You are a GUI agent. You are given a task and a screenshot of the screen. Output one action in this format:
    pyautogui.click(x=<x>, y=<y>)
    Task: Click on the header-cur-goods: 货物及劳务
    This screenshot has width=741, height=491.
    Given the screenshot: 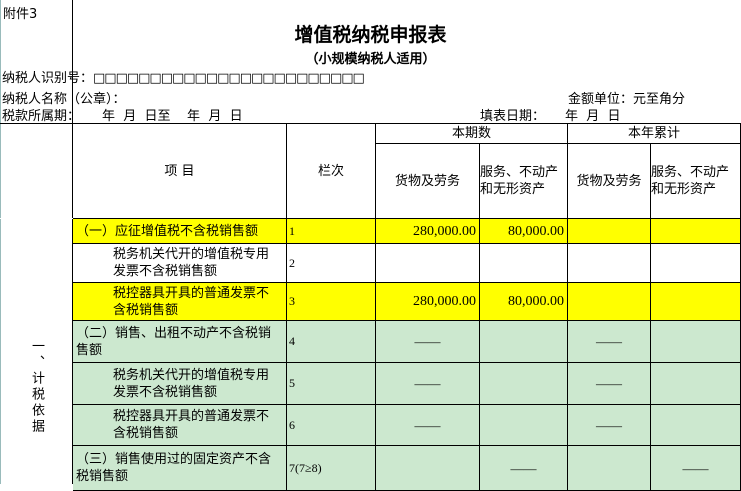 What is the action you would take?
    pyautogui.click(x=428, y=181)
    